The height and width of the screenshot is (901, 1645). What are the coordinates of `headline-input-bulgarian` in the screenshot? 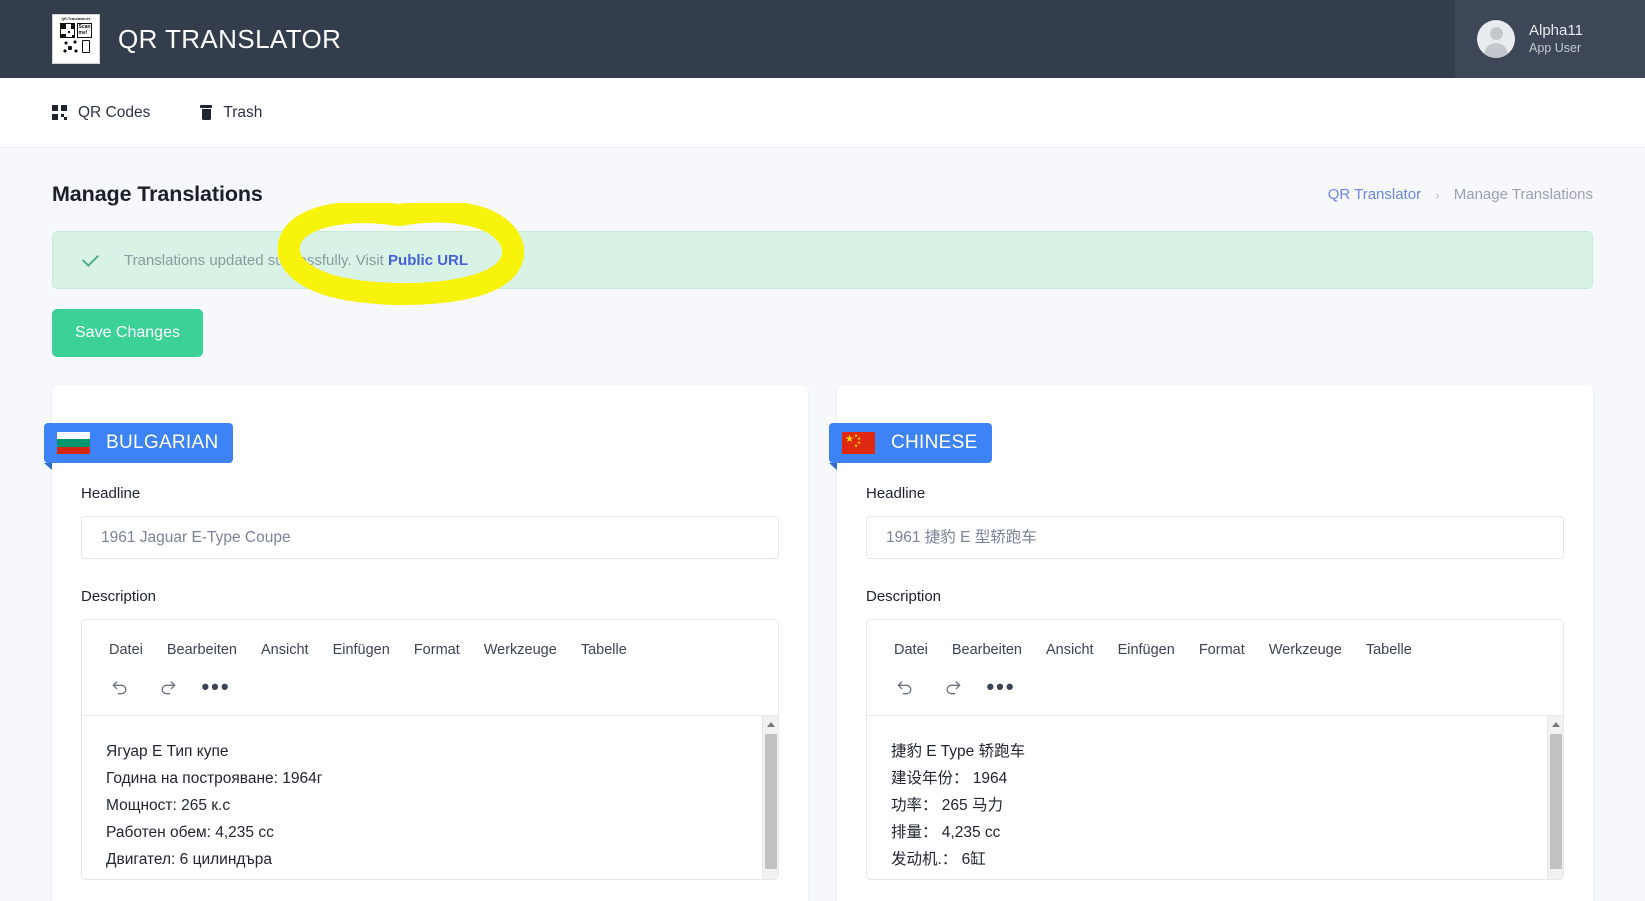 It's located at (430, 537).